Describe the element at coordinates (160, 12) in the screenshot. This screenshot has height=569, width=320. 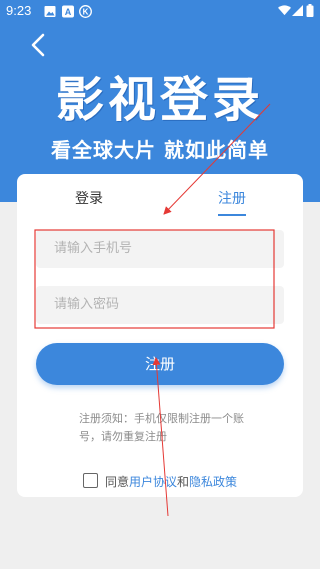
I see `status-bar: 9:23 A K` at that location.